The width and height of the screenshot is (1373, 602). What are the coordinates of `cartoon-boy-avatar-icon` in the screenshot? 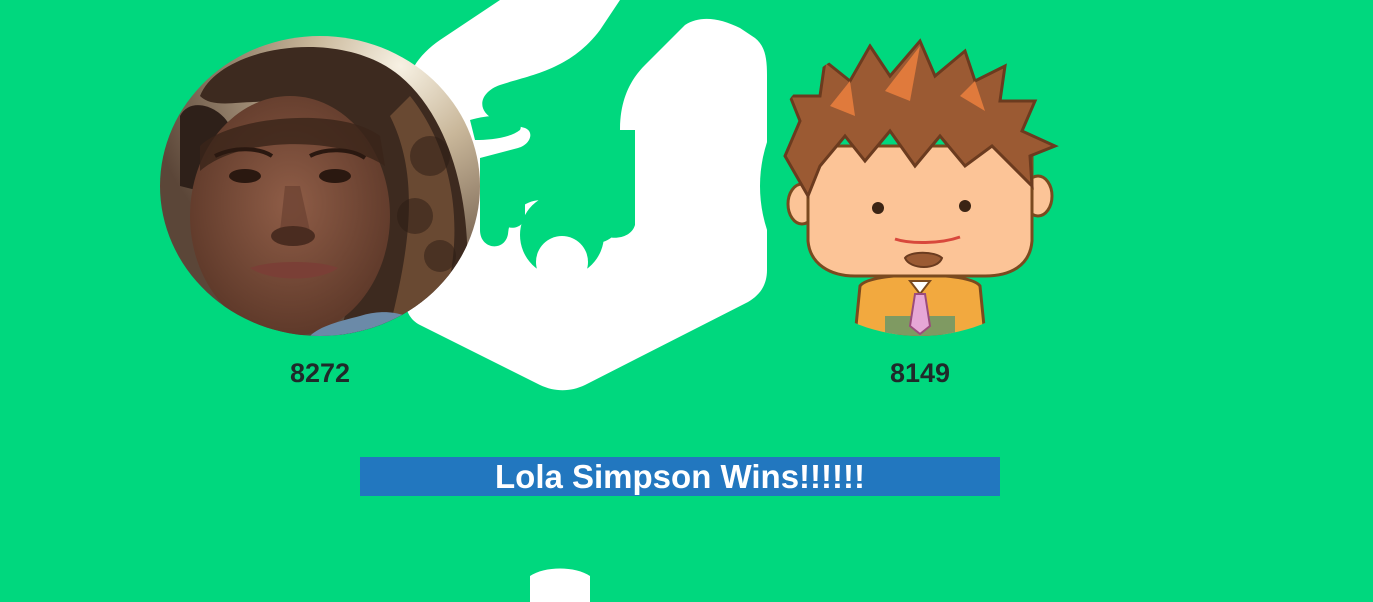 It's located at (920, 186).